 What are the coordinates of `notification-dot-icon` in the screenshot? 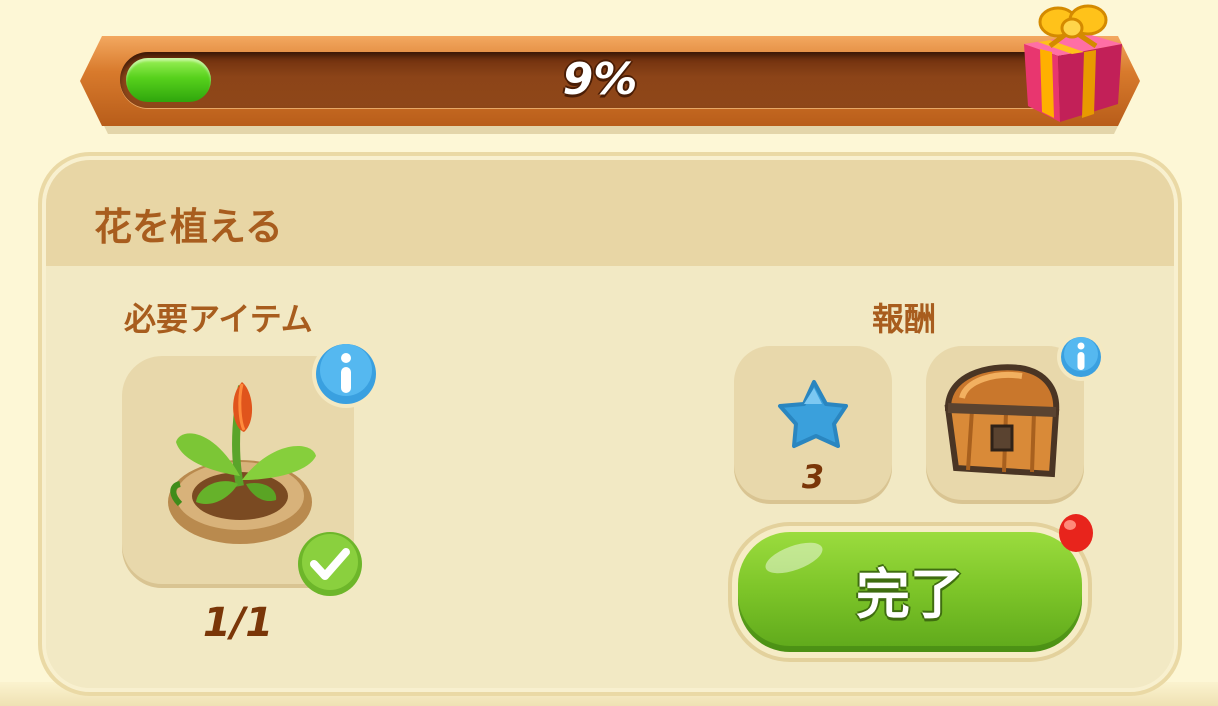 It's located at (1076, 533).